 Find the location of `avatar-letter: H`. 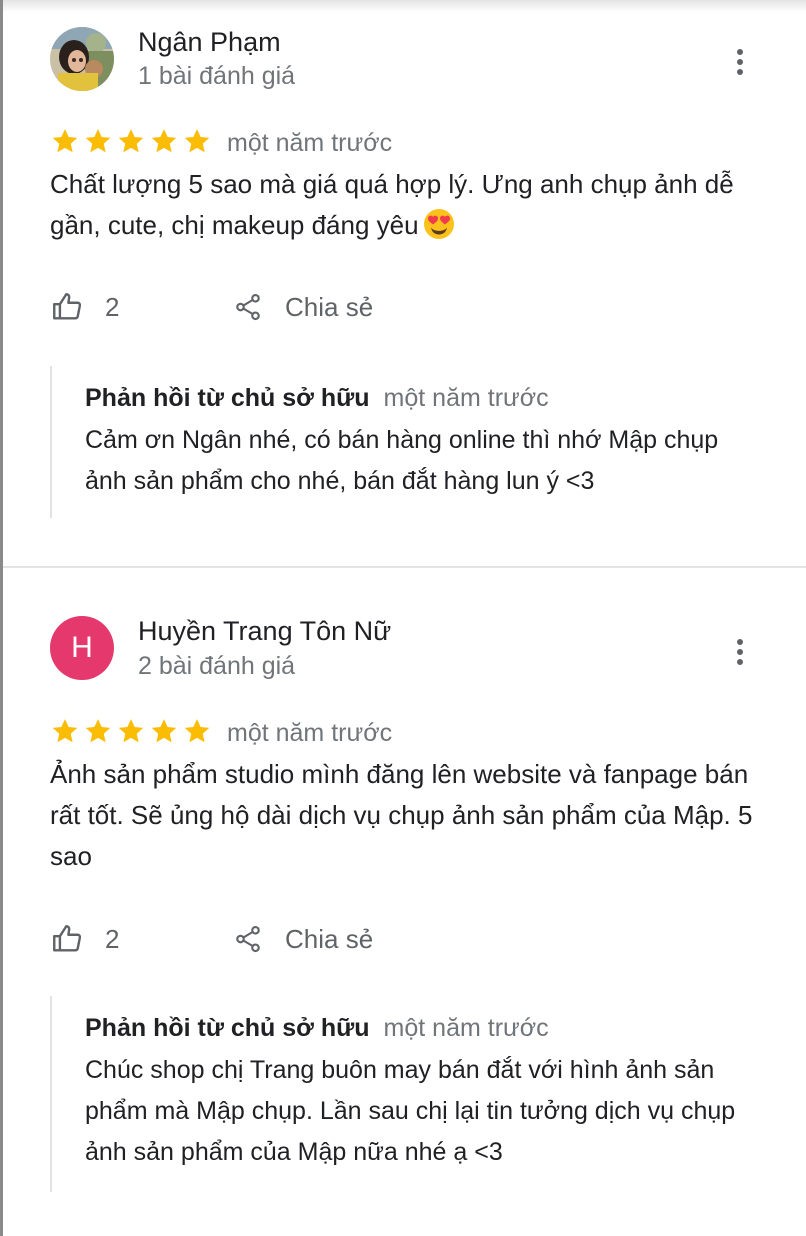

avatar-letter: H is located at coordinates (82, 647).